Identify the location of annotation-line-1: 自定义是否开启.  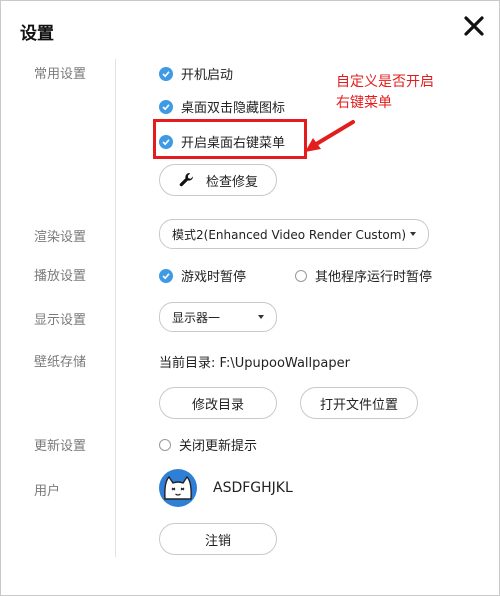
(385, 82).